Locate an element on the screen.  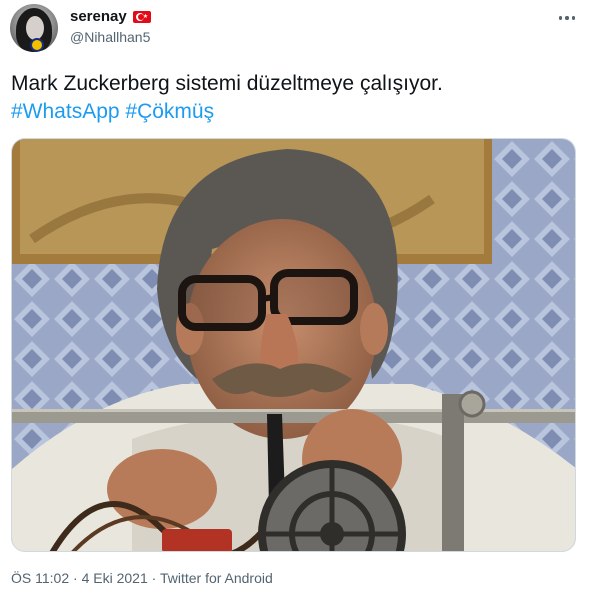
display-name: serenay is located at coordinates (98, 16).